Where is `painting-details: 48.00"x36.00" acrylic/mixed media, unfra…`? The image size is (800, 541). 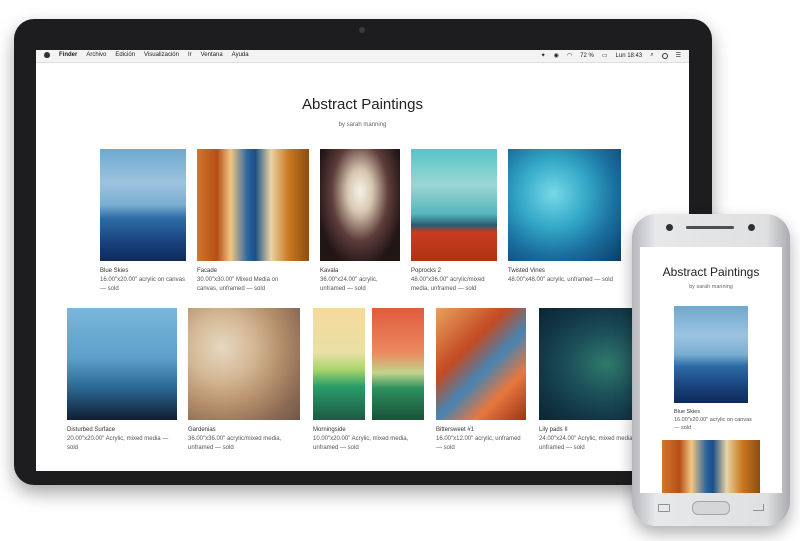
painting-details: 48.00"x36.00" acrylic/mixed media, unfra… is located at coordinates (448, 284).